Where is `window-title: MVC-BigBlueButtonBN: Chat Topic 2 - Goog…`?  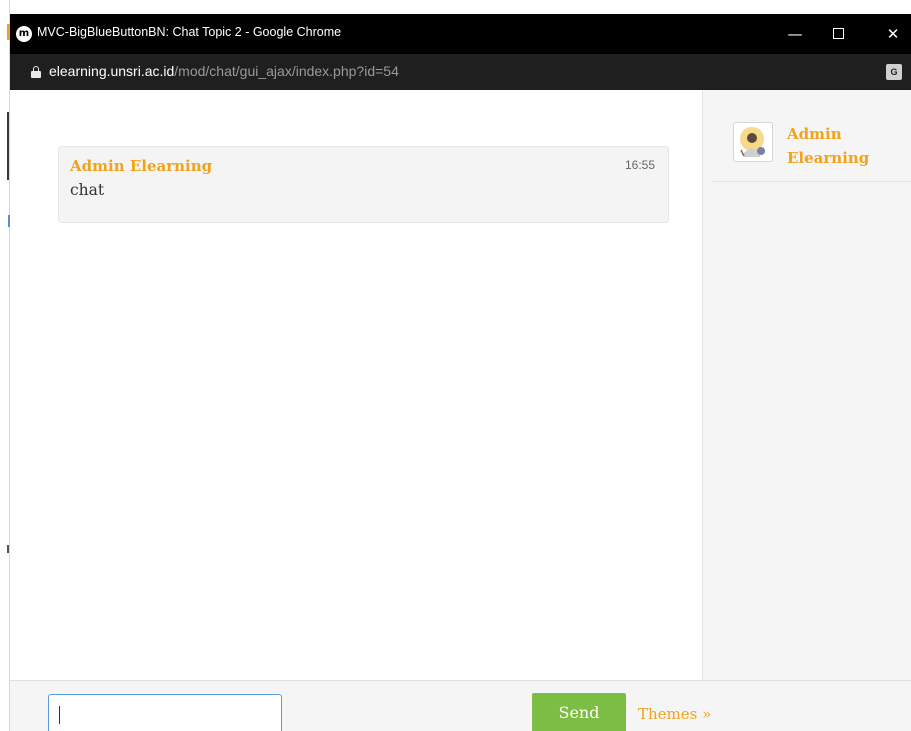 window-title: MVC-BigBlueButtonBN: Chat Topic 2 - Goog… is located at coordinates (189, 32).